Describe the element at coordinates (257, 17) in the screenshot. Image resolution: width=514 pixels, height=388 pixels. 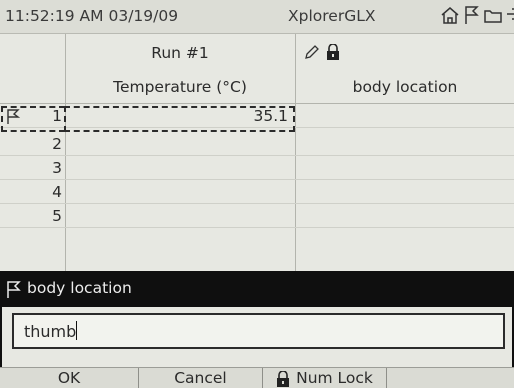
I see `status-bar: 11:52:19 AM 03/19/09 XplorerGLX` at that location.